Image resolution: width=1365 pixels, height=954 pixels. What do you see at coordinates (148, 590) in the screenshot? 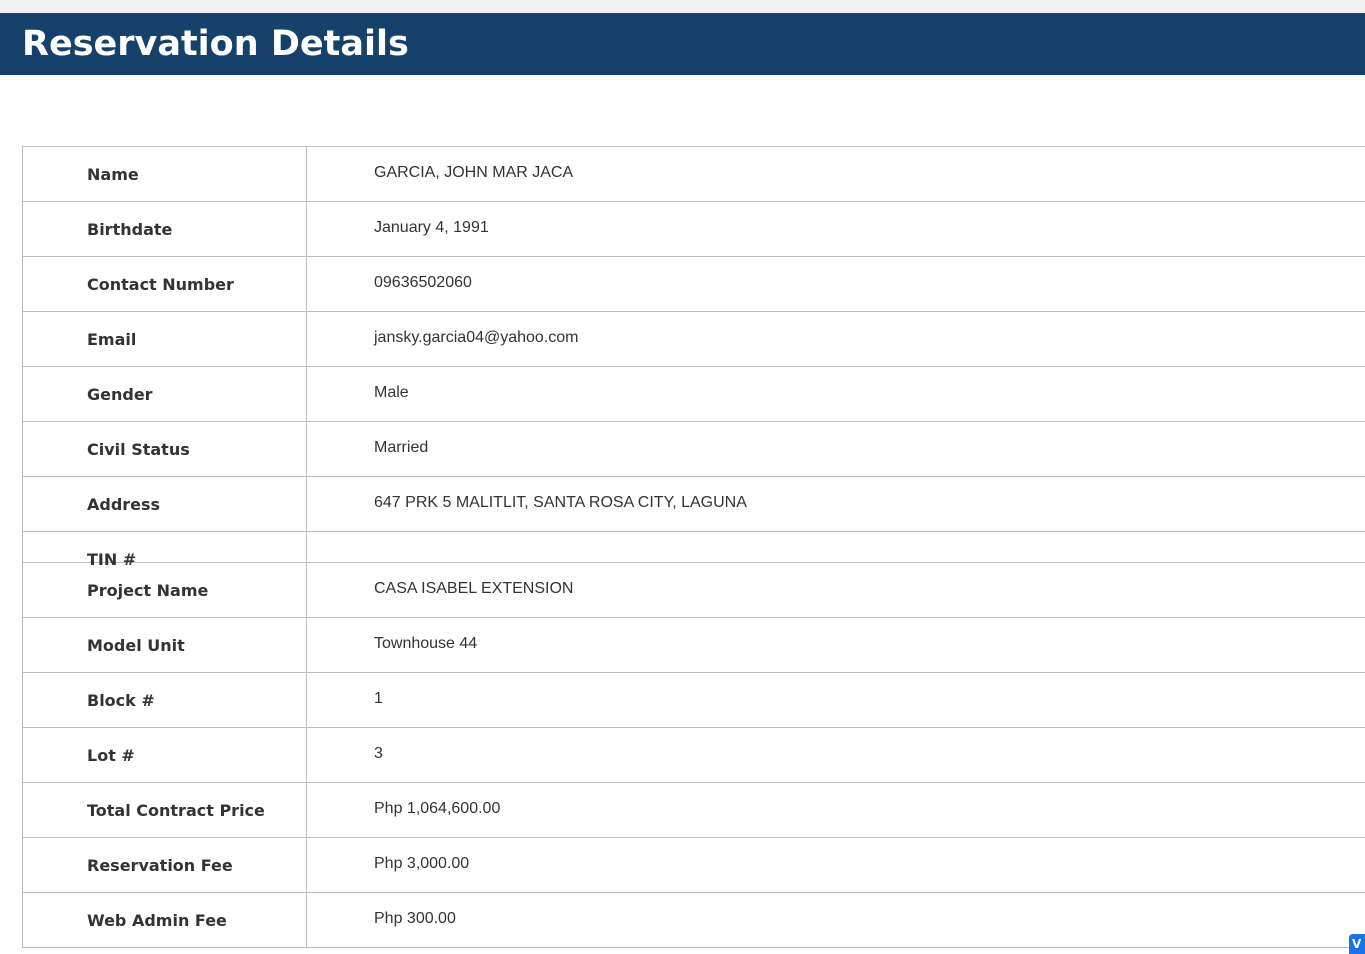
I see `field-label-project-name: Project Name` at bounding box center [148, 590].